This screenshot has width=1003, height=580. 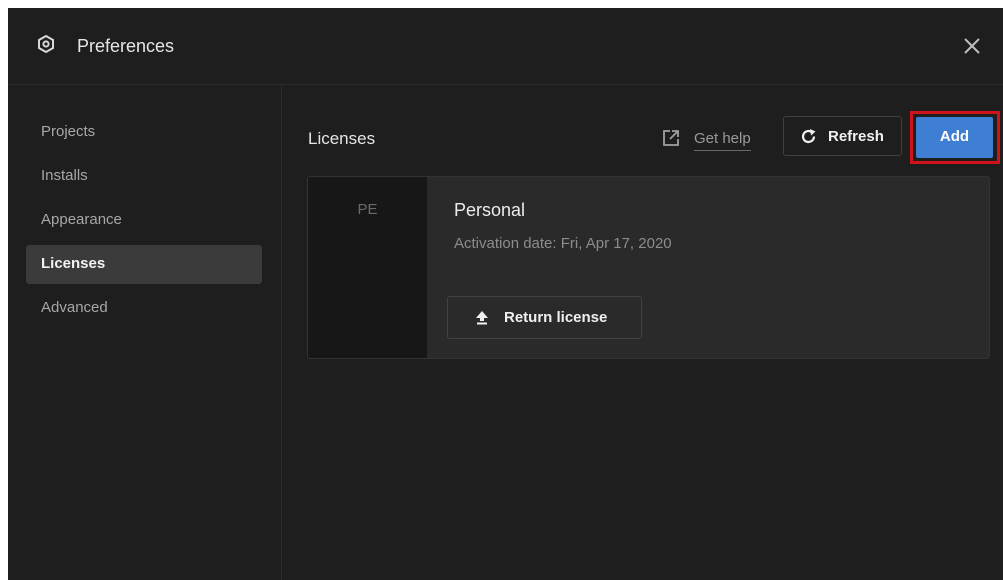 What do you see at coordinates (482, 317) in the screenshot?
I see `upload-arrow-icon` at bounding box center [482, 317].